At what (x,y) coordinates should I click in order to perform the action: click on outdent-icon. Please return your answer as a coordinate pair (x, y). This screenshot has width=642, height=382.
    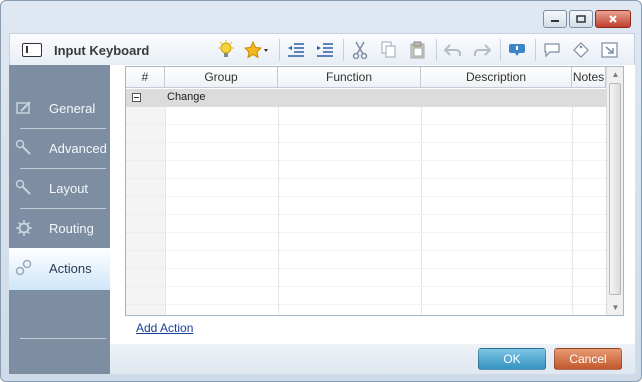
    Looking at the image, I should click on (296, 50).